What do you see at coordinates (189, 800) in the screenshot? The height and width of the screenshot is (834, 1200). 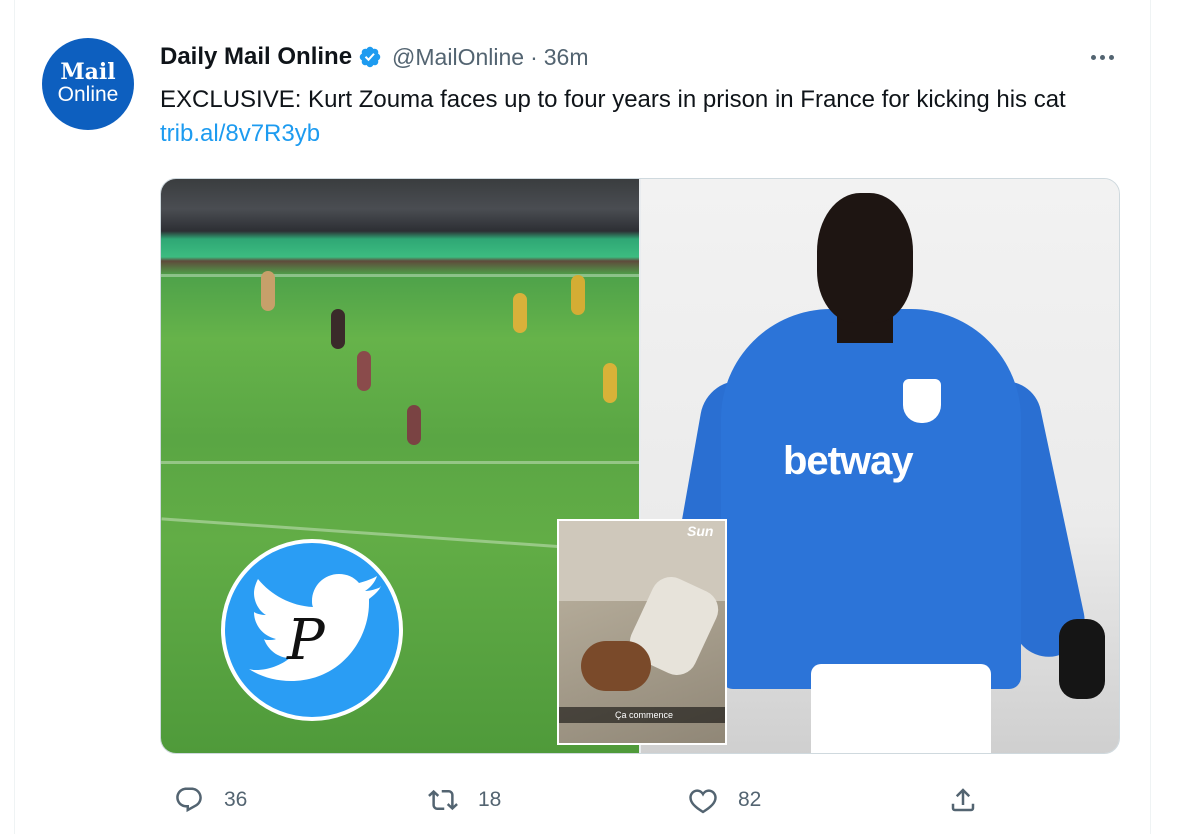 I see `reply-icon` at bounding box center [189, 800].